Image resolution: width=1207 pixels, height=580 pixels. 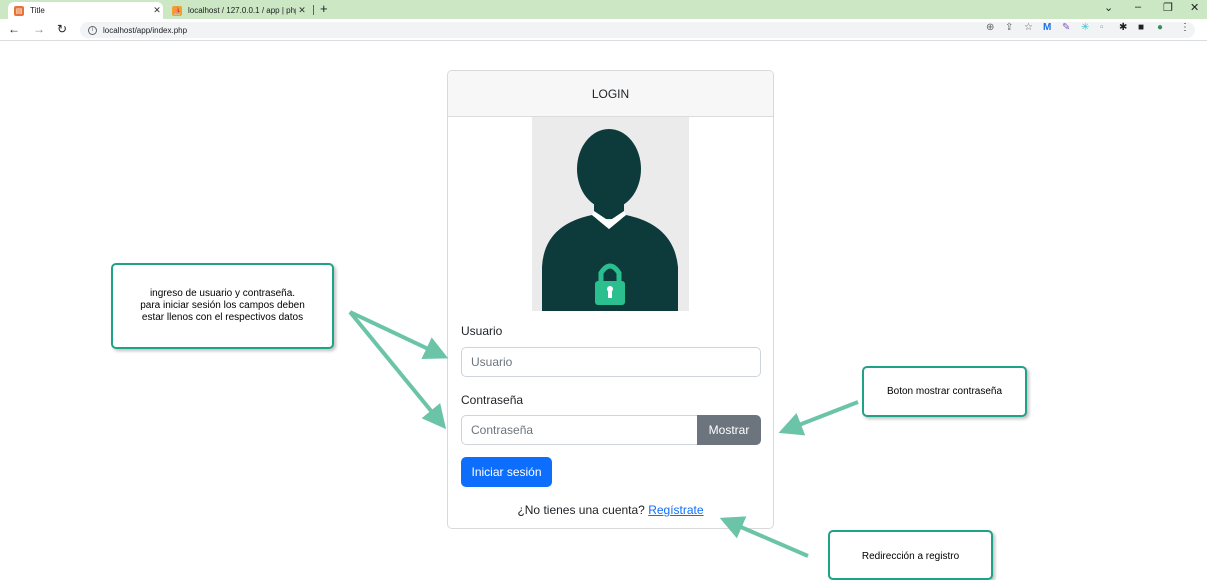 What do you see at coordinates (818, 418) in the screenshot?
I see `arrow-to-show-button` at bounding box center [818, 418].